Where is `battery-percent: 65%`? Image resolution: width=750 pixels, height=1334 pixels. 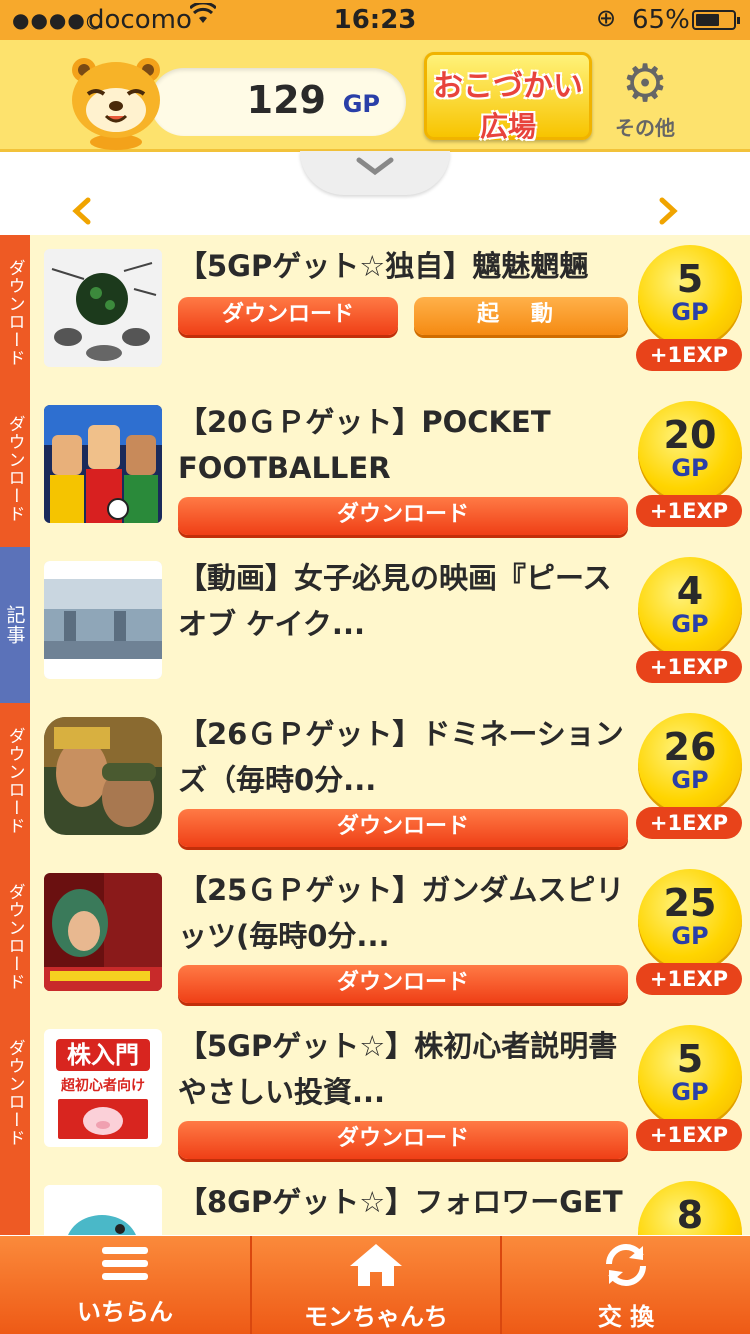
battery-percent: 65% is located at coordinates (661, 20).